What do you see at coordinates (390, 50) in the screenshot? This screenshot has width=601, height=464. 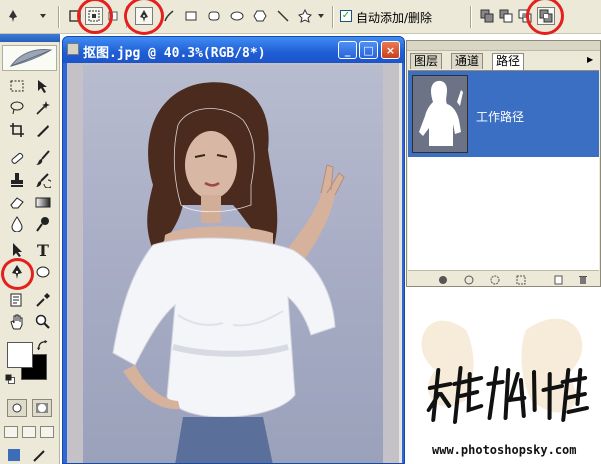 I see `close-button: ×` at bounding box center [390, 50].